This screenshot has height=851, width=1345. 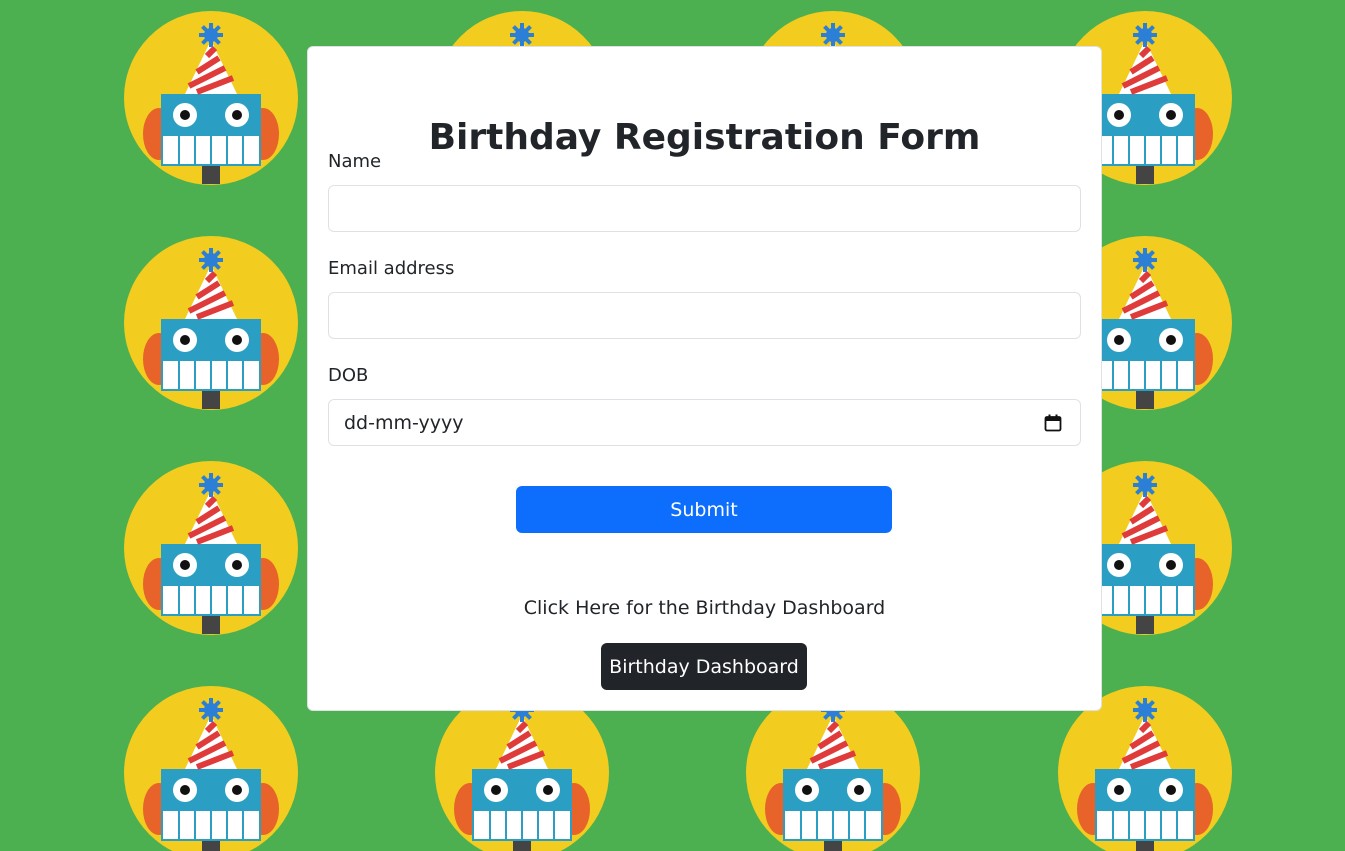 I want to click on dashboard-prompt: Click Here for the Birthday Dashboard, so click(x=704, y=608).